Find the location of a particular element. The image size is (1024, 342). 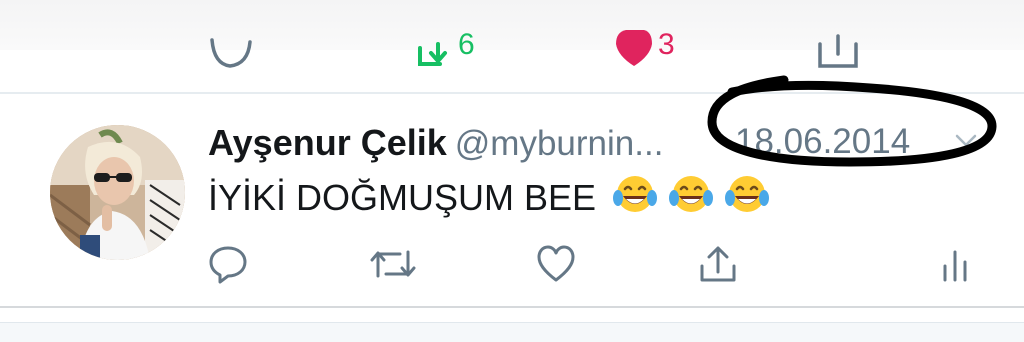

bottom-strip is located at coordinates (512, 332).